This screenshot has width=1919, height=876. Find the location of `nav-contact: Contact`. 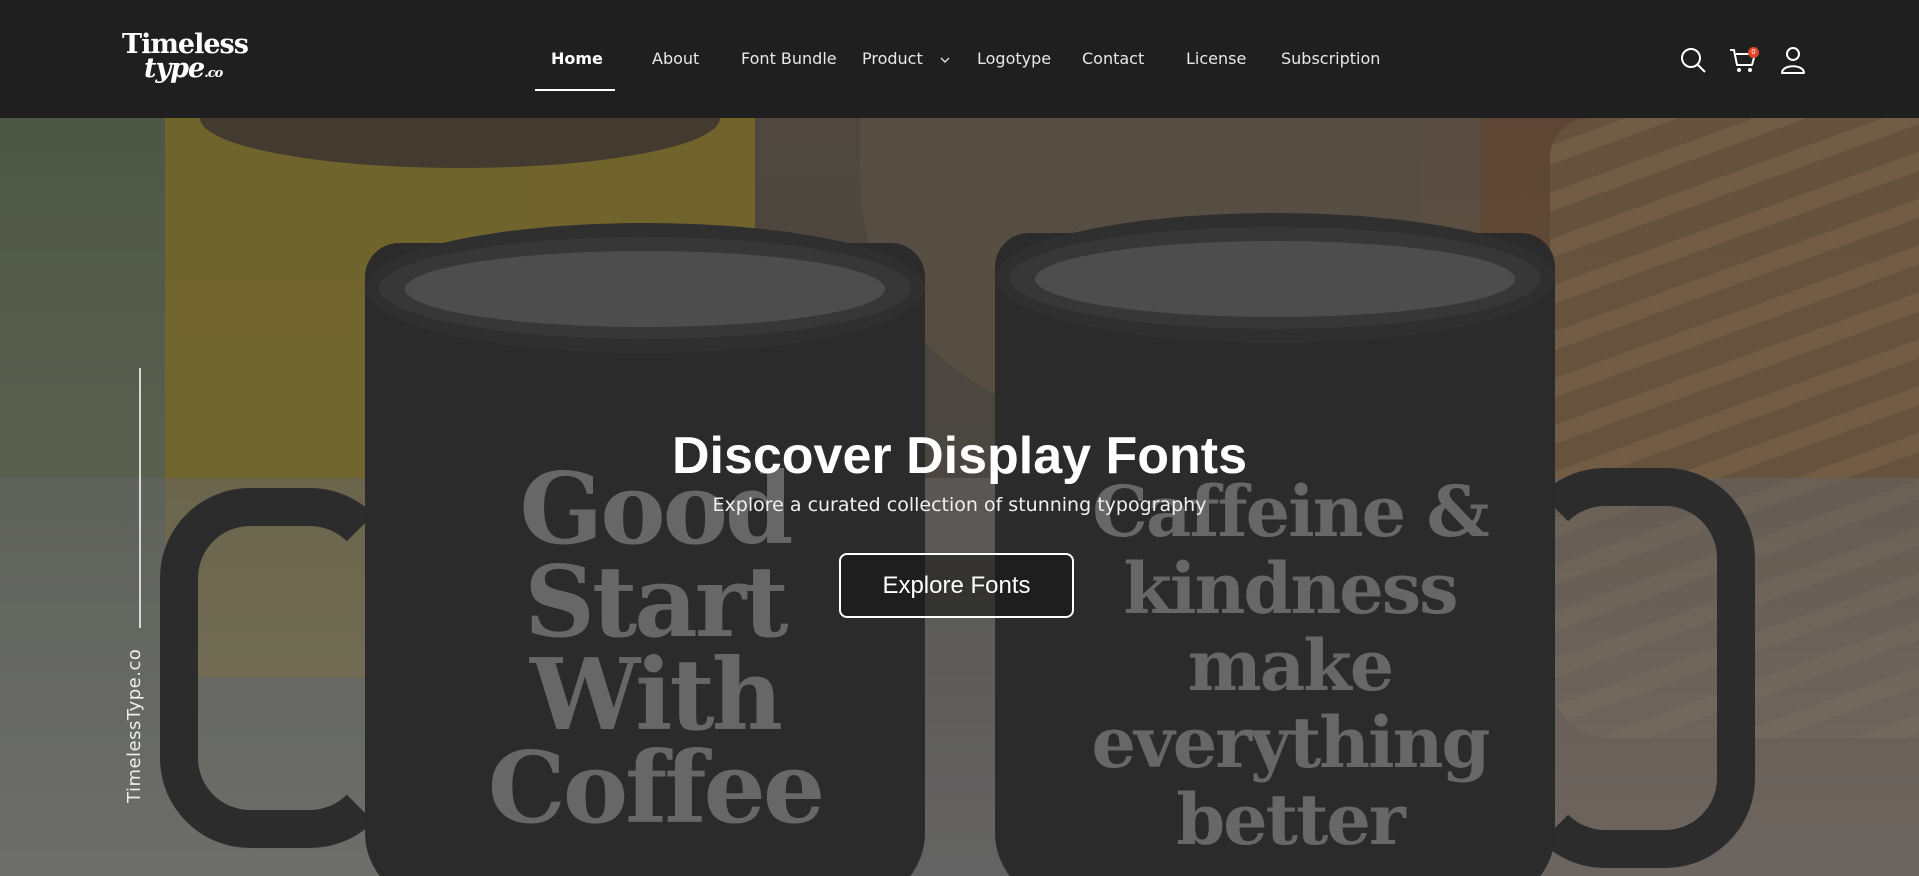

nav-contact: Contact is located at coordinates (1113, 59).